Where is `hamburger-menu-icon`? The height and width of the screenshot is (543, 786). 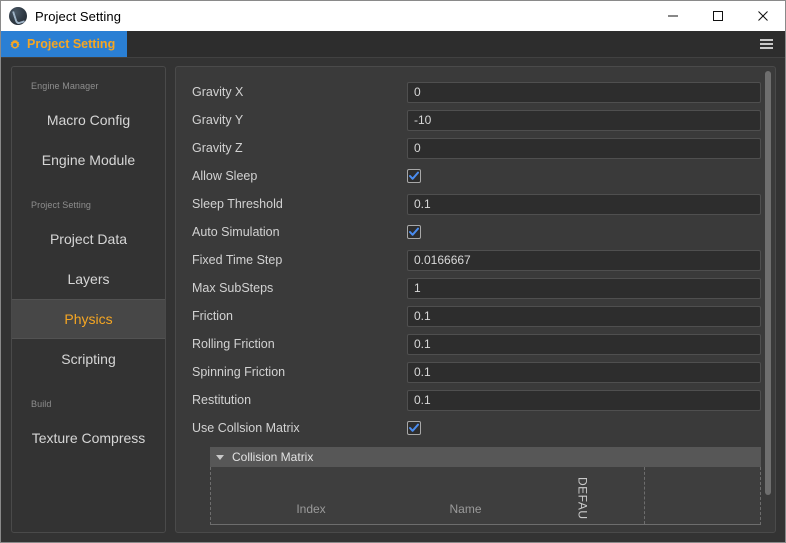 hamburger-menu-icon is located at coordinates (766, 44).